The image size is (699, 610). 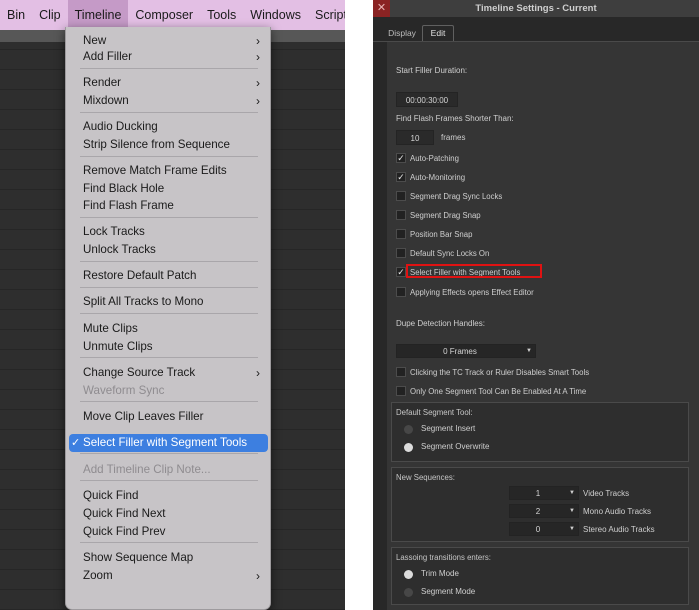 I want to click on video-tracks-value: 1, so click(x=538, y=493).